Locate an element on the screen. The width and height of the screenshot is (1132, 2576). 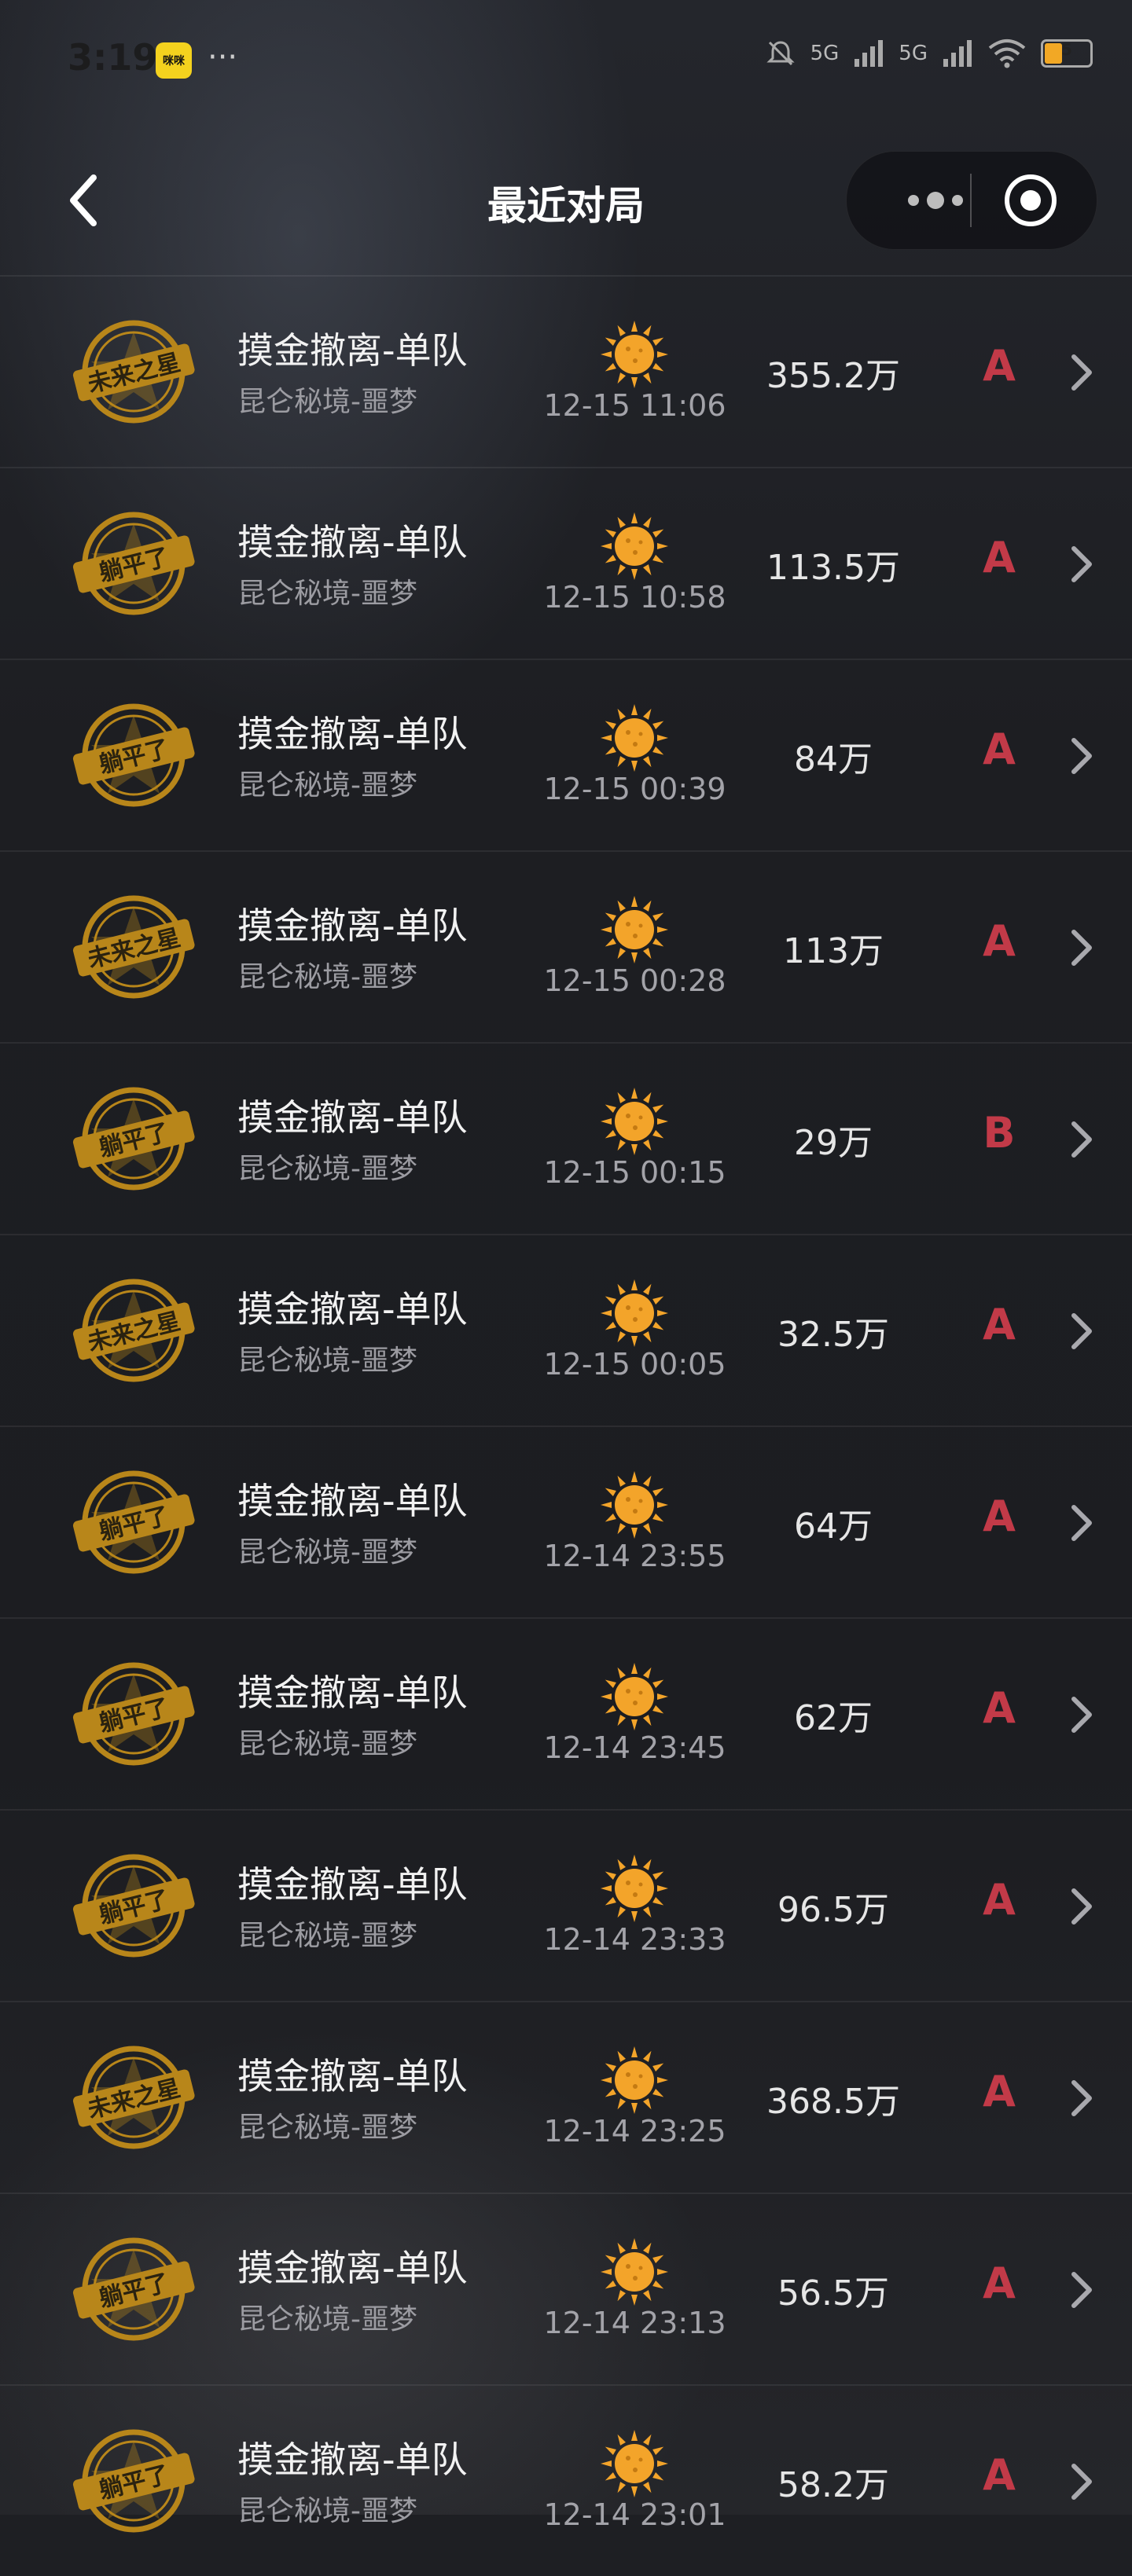
match-value: 96.5万 is located at coordinates (833, 1910).